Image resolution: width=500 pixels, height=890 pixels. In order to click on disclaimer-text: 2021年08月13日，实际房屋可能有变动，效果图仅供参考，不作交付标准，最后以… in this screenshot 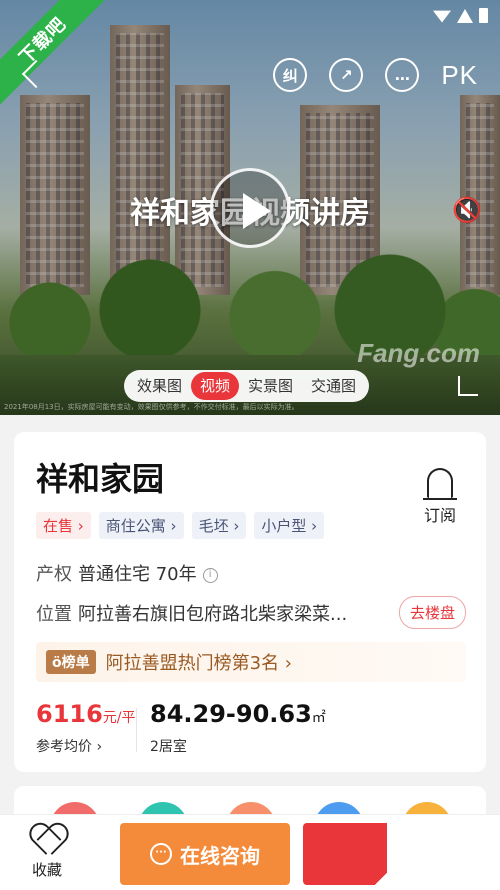, I will do `click(151, 407)`.